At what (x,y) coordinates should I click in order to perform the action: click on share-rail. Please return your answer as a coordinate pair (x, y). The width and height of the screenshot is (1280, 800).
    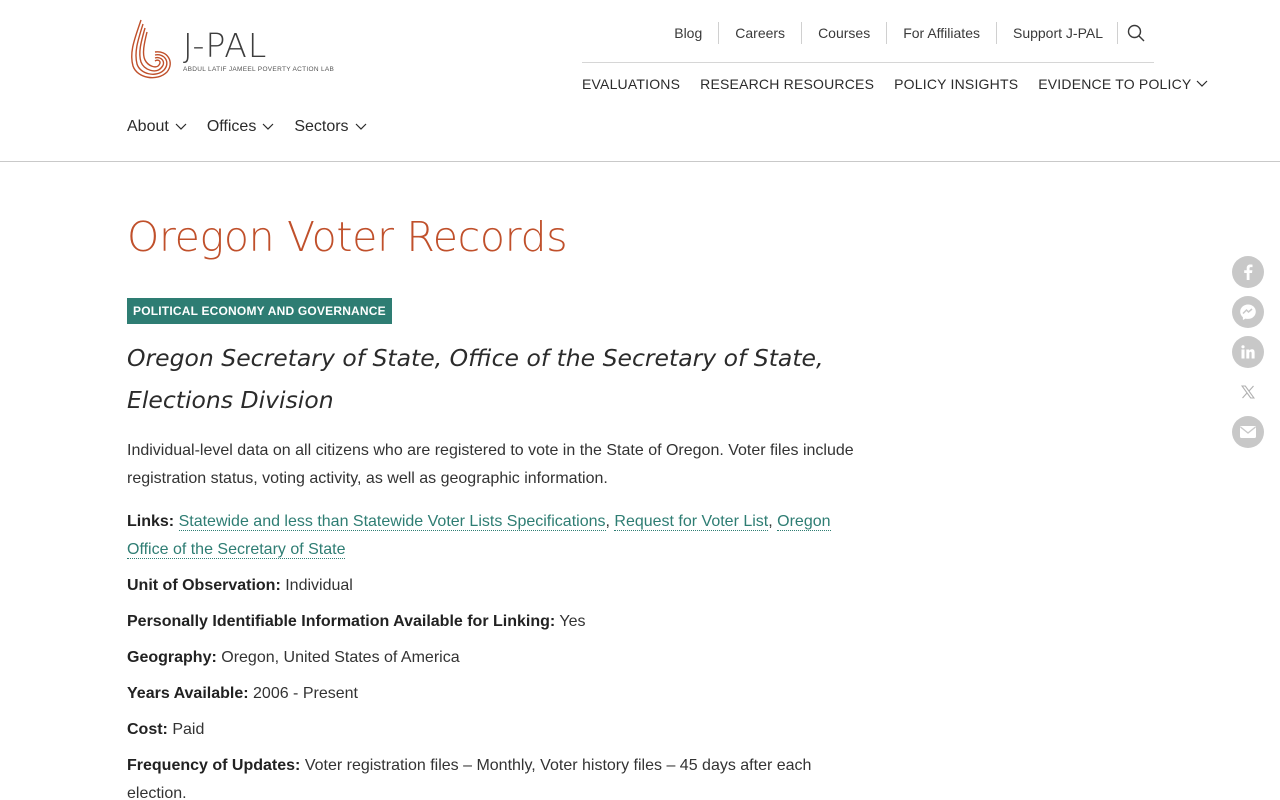
    Looking at the image, I should click on (1248, 356).